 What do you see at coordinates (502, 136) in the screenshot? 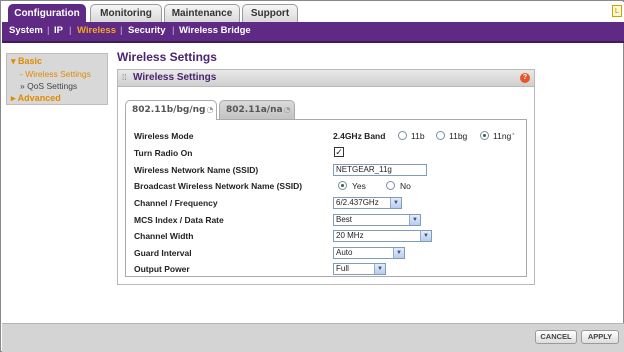
I see `mode-11ng-label: 11ng` at bounding box center [502, 136].